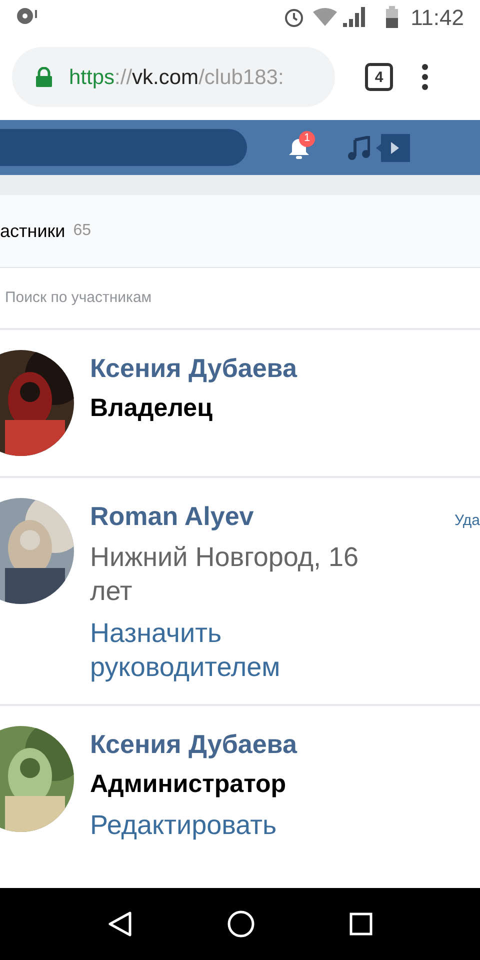  What do you see at coordinates (359, 148) in the screenshot?
I see `music-note-icon` at bounding box center [359, 148].